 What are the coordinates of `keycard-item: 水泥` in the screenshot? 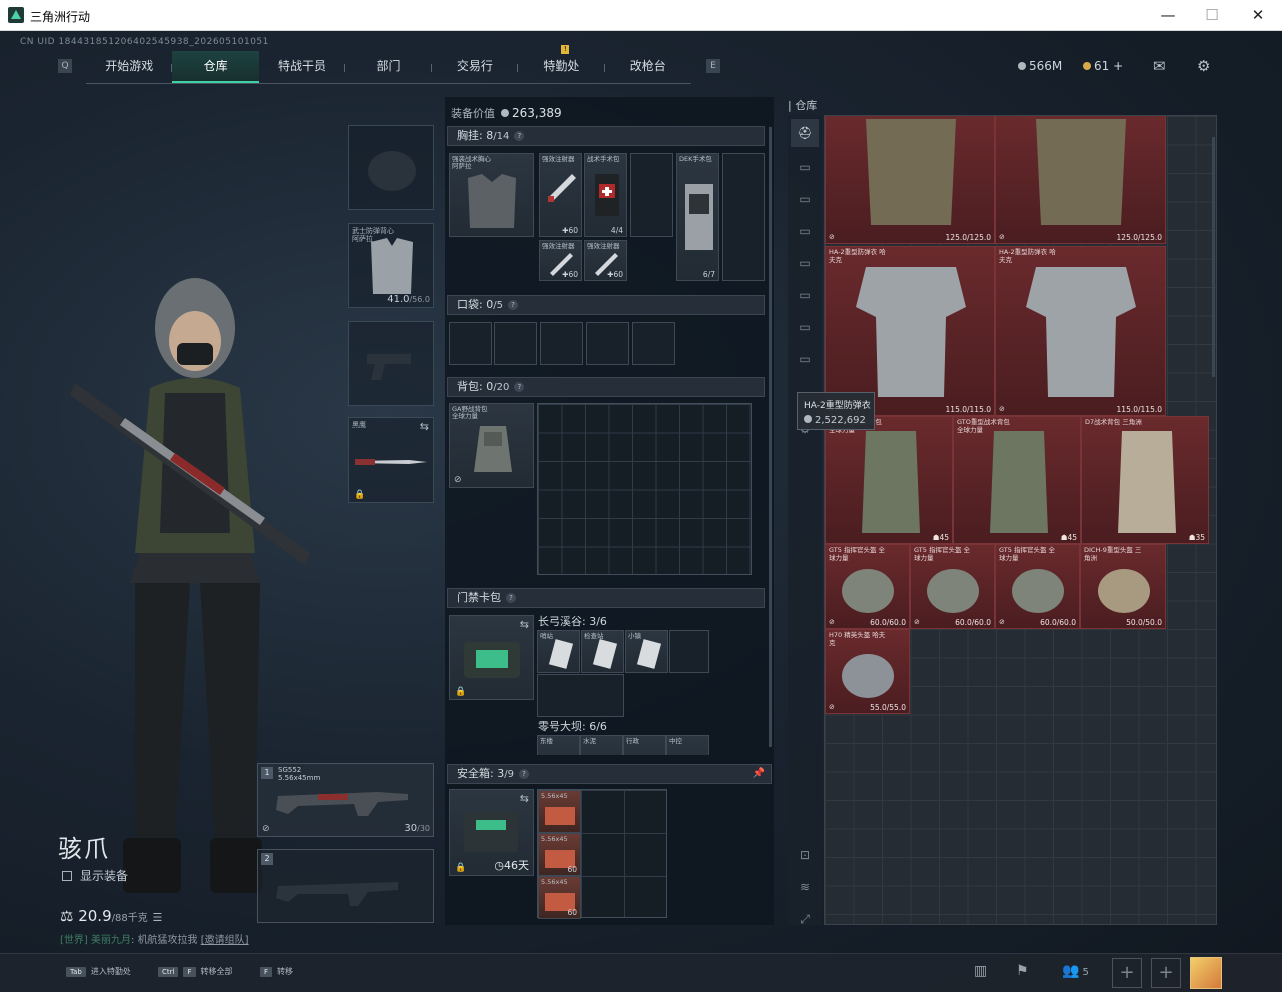 It's located at (601, 745).